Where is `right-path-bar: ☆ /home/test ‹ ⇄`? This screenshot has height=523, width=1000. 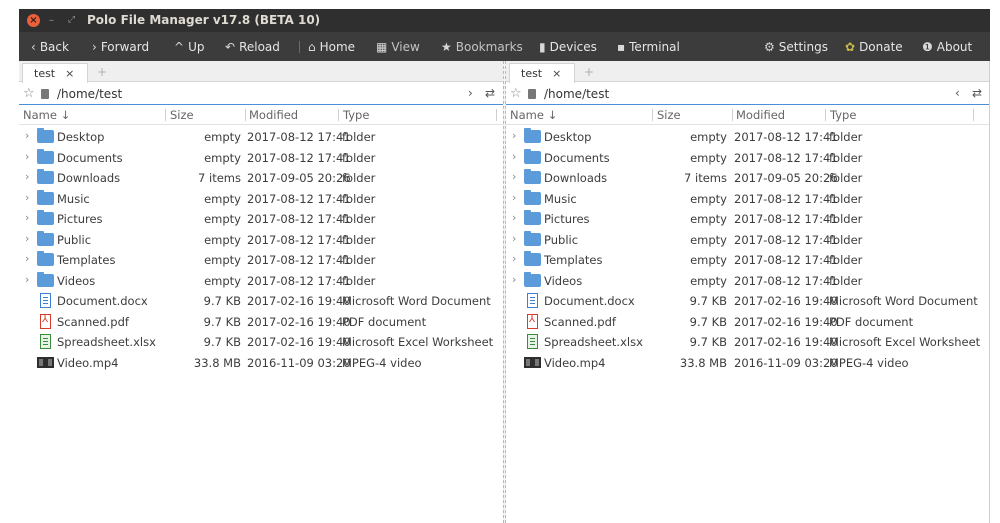 right-path-bar: ☆ /home/test ‹ ⇄ is located at coordinates (748, 94).